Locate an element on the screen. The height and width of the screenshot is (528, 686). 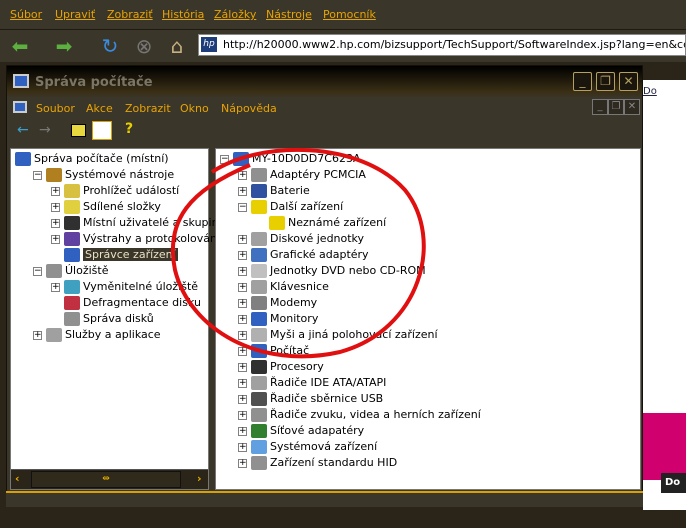
tree-item: + Vyměnitelné úložiště is located at coordinates (124, 287).